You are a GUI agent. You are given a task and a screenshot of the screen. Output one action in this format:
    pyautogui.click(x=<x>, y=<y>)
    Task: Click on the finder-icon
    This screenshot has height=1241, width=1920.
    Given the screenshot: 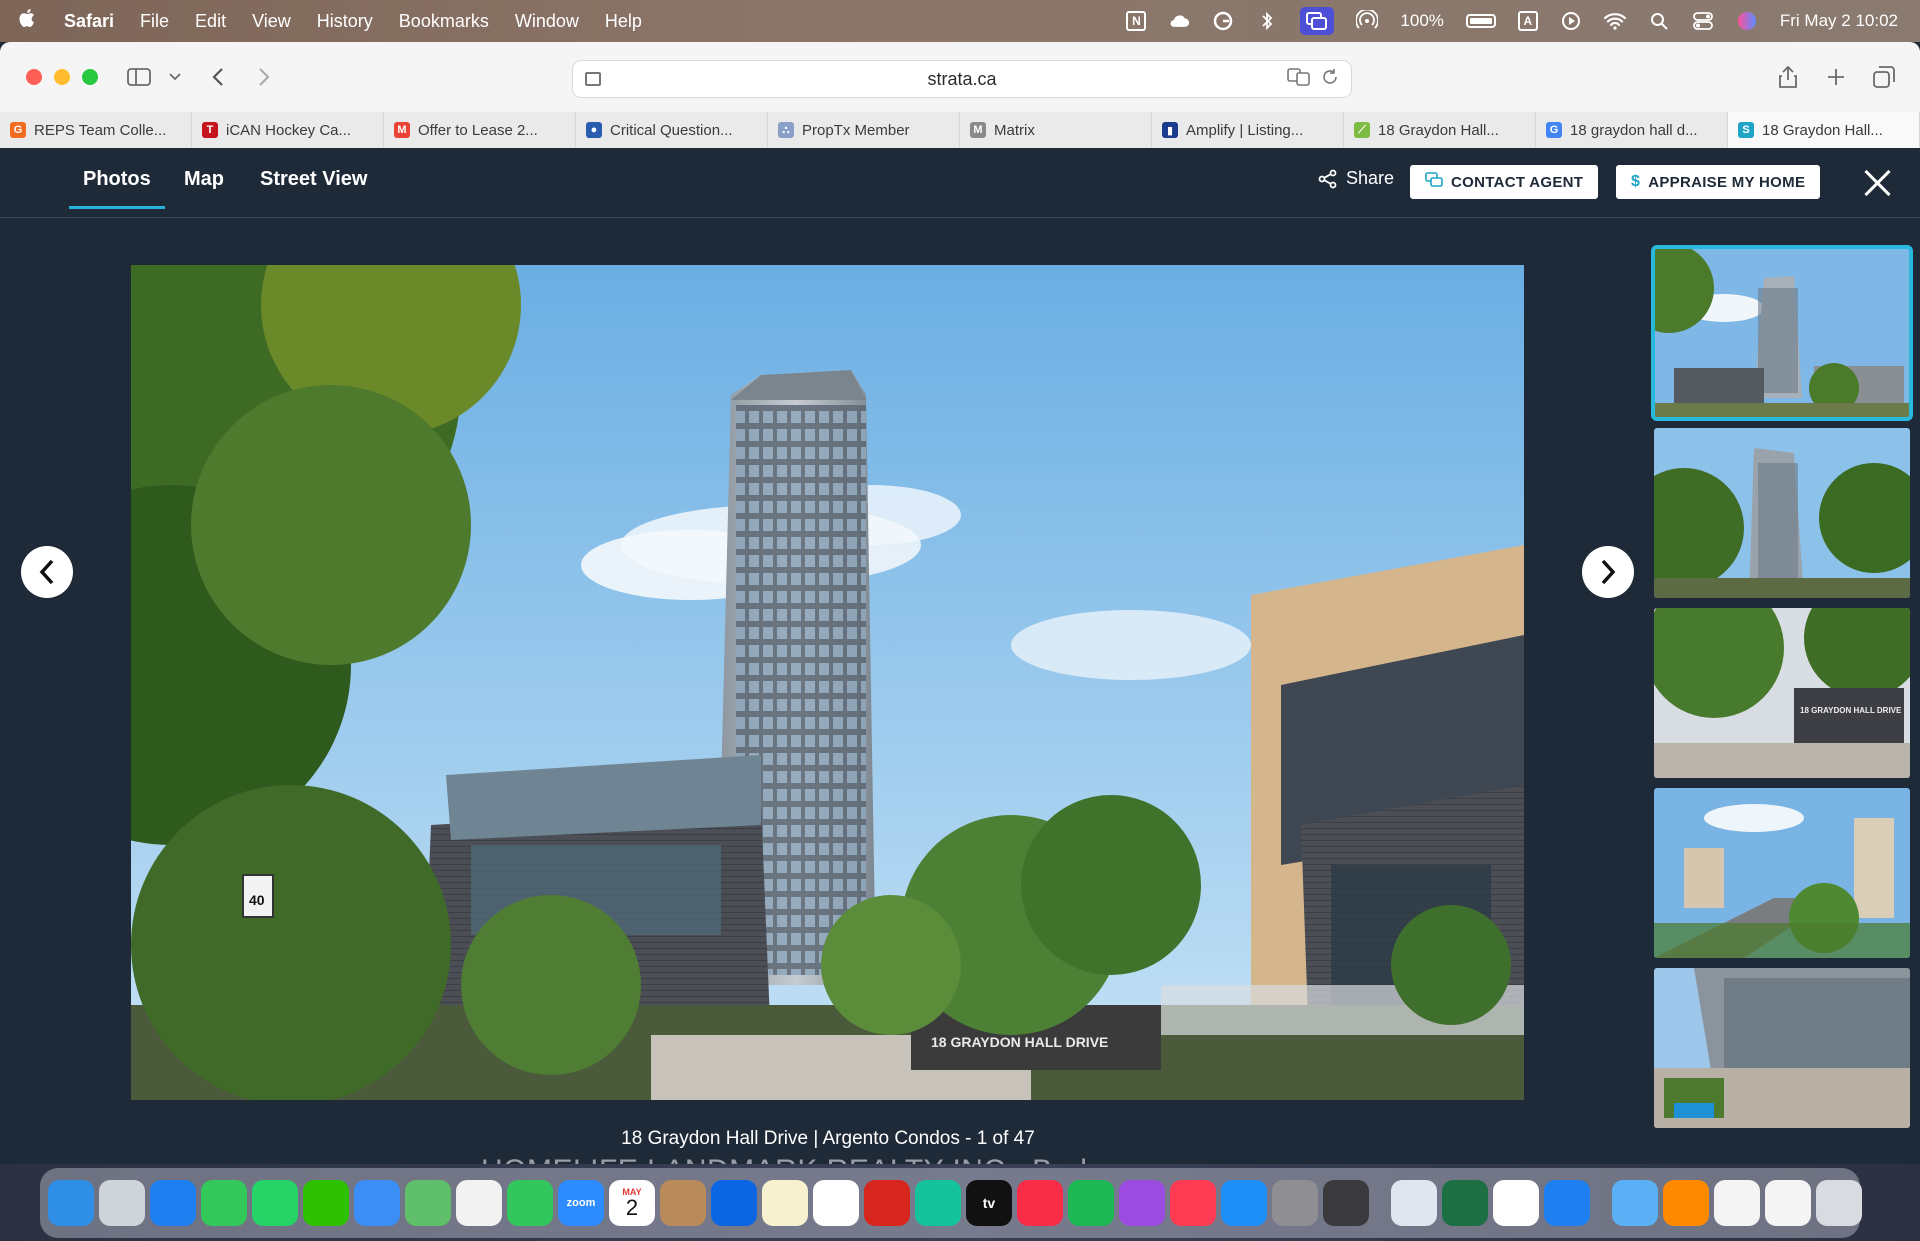 What is the action you would take?
    pyautogui.click(x=71, y=1203)
    